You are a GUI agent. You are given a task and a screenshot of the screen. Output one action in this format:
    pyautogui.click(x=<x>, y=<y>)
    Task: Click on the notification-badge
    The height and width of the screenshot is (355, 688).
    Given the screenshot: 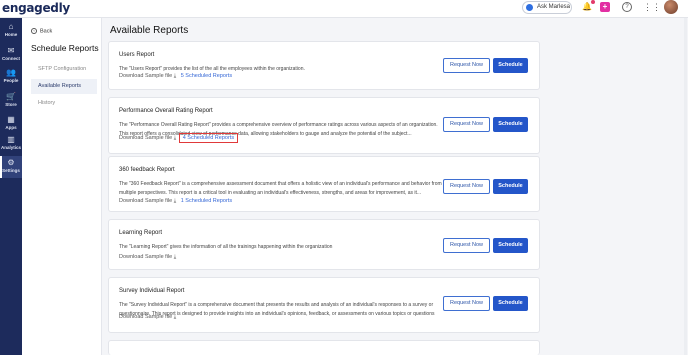 What is the action you would take?
    pyautogui.click(x=593, y=2)
    